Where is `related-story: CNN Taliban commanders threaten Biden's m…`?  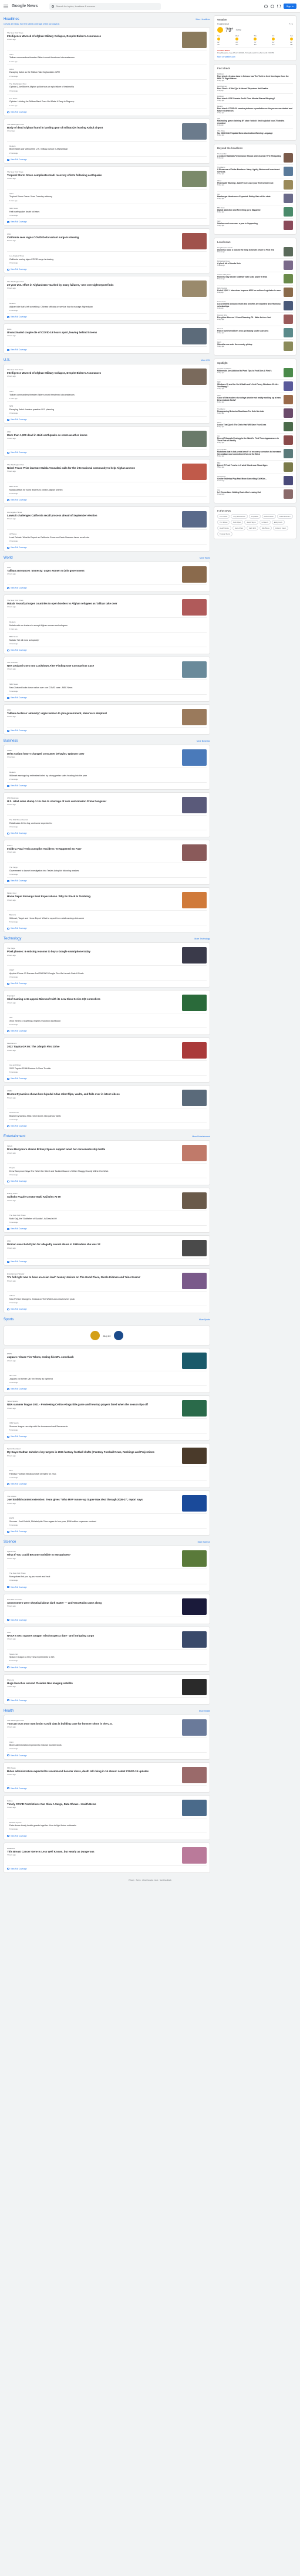 related-story: CNN Taliban commanders threaten Biden's m… is located at coordinates (107, 395).